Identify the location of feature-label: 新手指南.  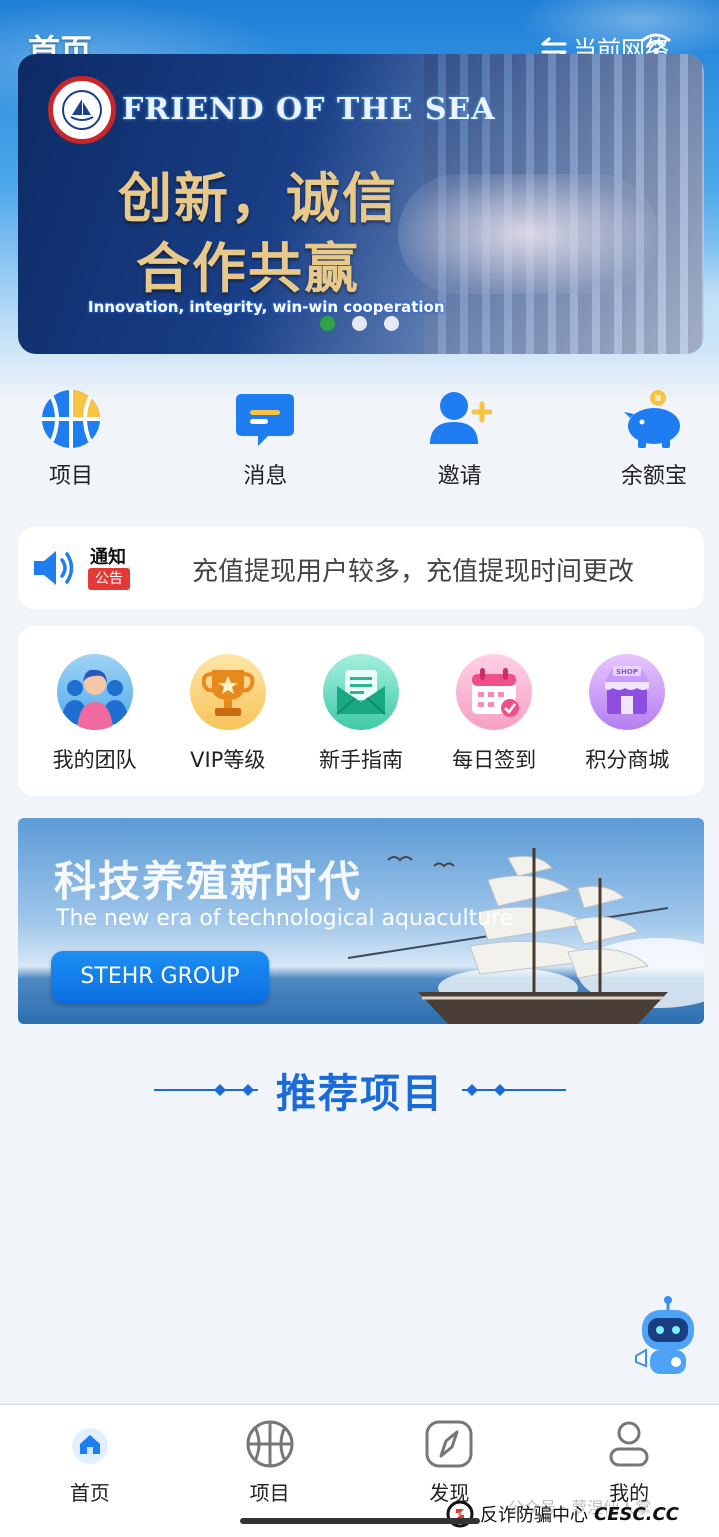
(360, 760).